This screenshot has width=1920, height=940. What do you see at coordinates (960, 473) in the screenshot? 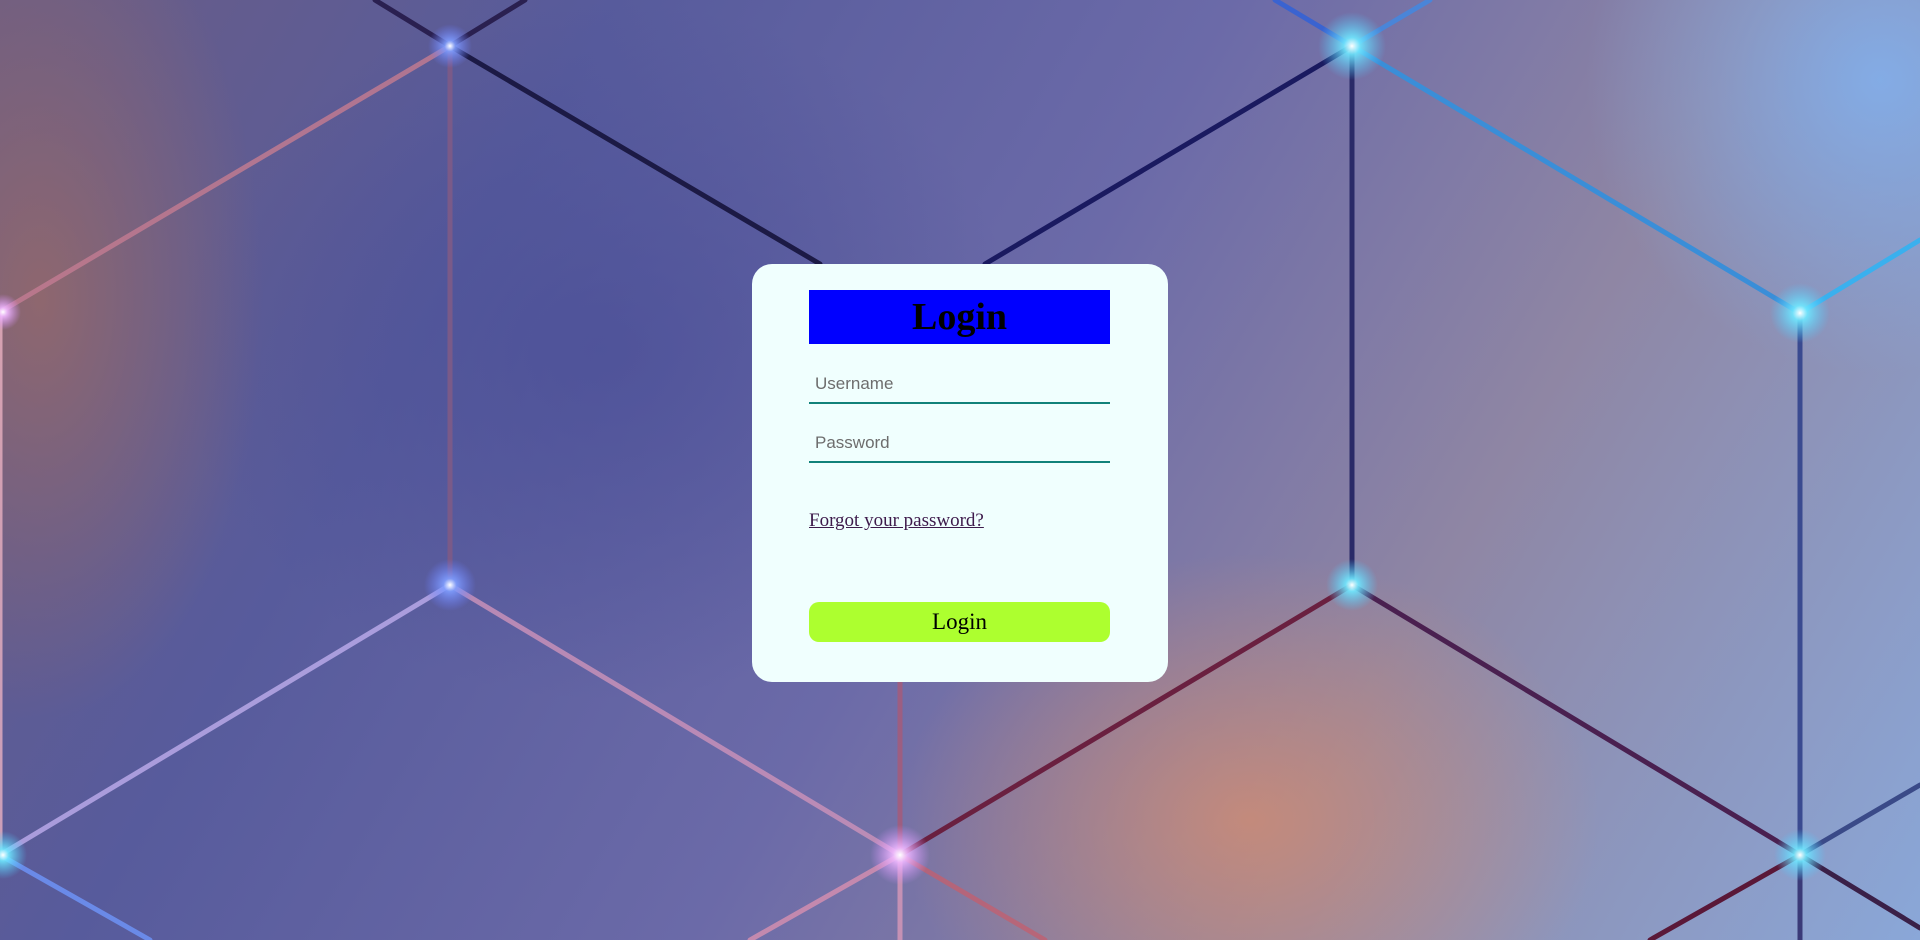
I see `login-card: Login Forgot your password? Login` at bounding box center [960, 473].